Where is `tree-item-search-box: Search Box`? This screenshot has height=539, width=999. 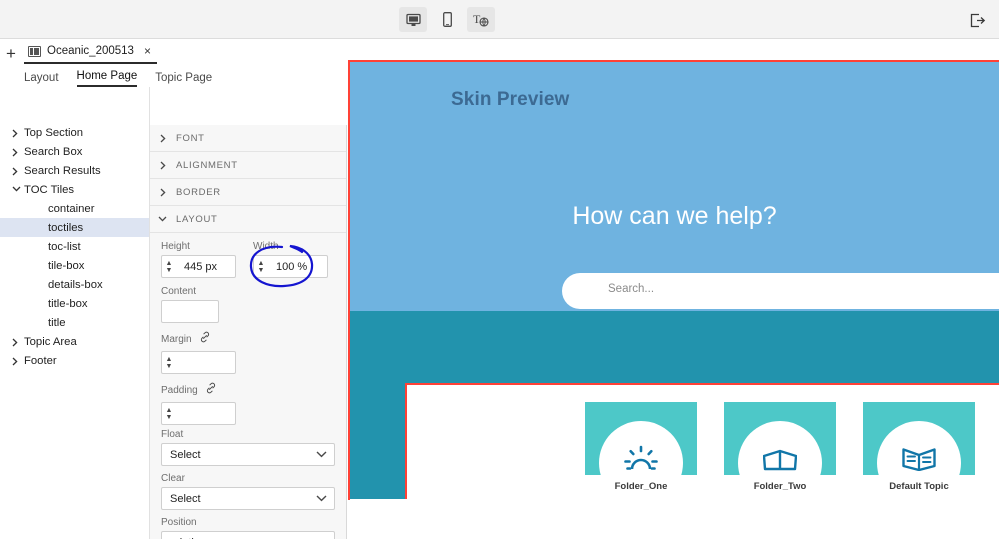
tree-item-search-box: Search Box is located at coordinates (74, 151).